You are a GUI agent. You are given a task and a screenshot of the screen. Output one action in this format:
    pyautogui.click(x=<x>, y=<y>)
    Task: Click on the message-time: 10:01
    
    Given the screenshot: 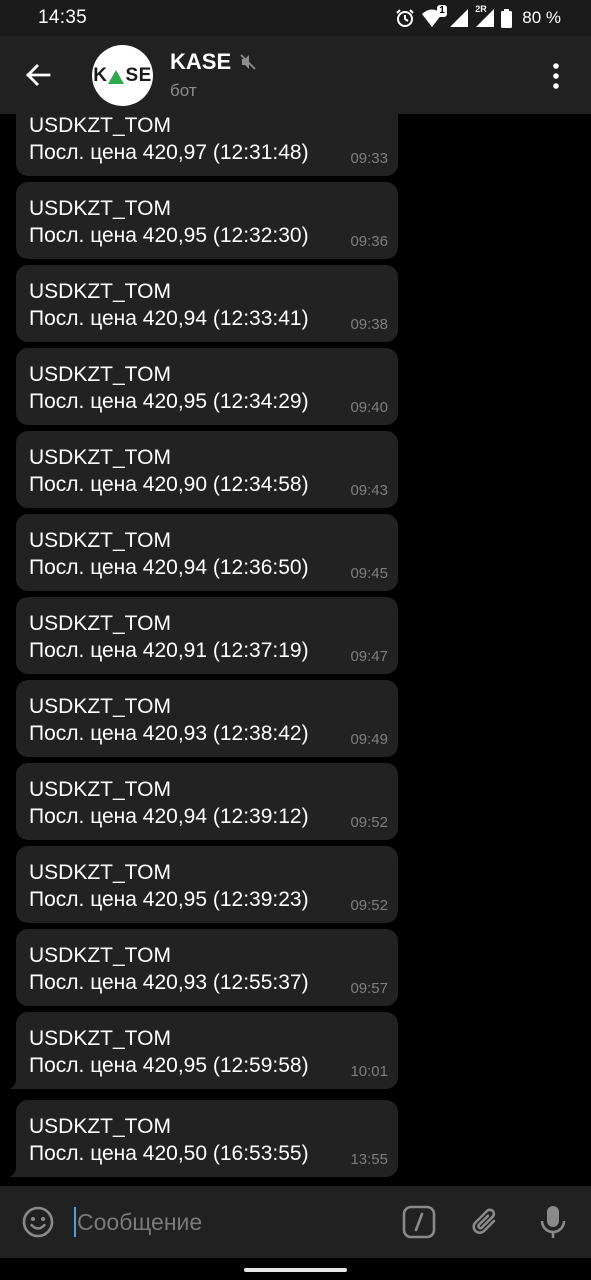 What is the action you would take?
    pyautogui.click(x=369, y=1071)
    